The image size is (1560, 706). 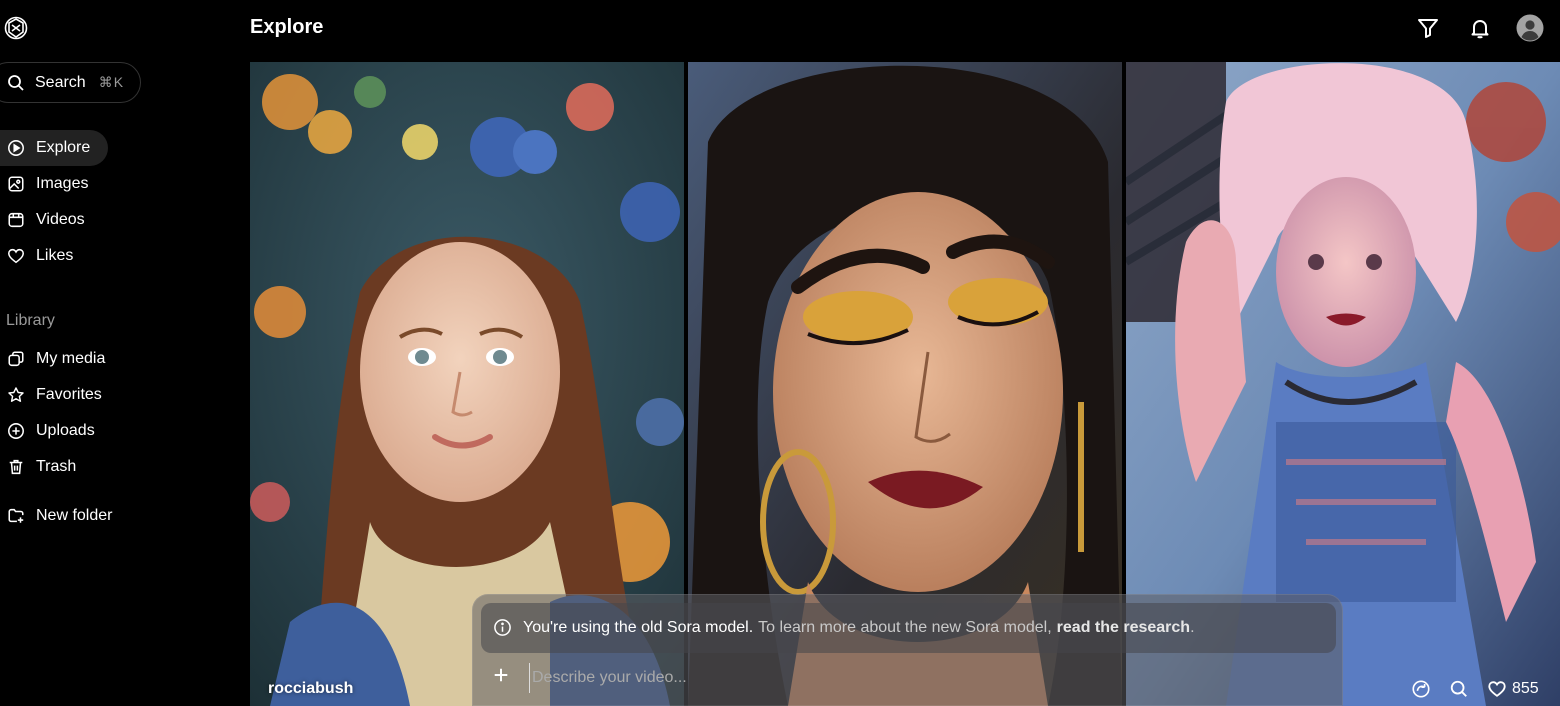 I want to click on play-circle-icon, so click(x=16, y=148).